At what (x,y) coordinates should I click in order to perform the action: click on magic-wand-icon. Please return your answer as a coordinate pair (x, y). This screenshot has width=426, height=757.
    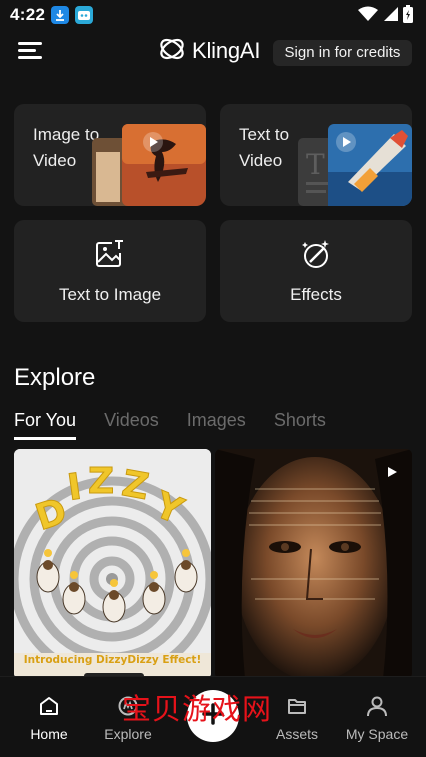
    Looking at the image, I should click on (316, 256).